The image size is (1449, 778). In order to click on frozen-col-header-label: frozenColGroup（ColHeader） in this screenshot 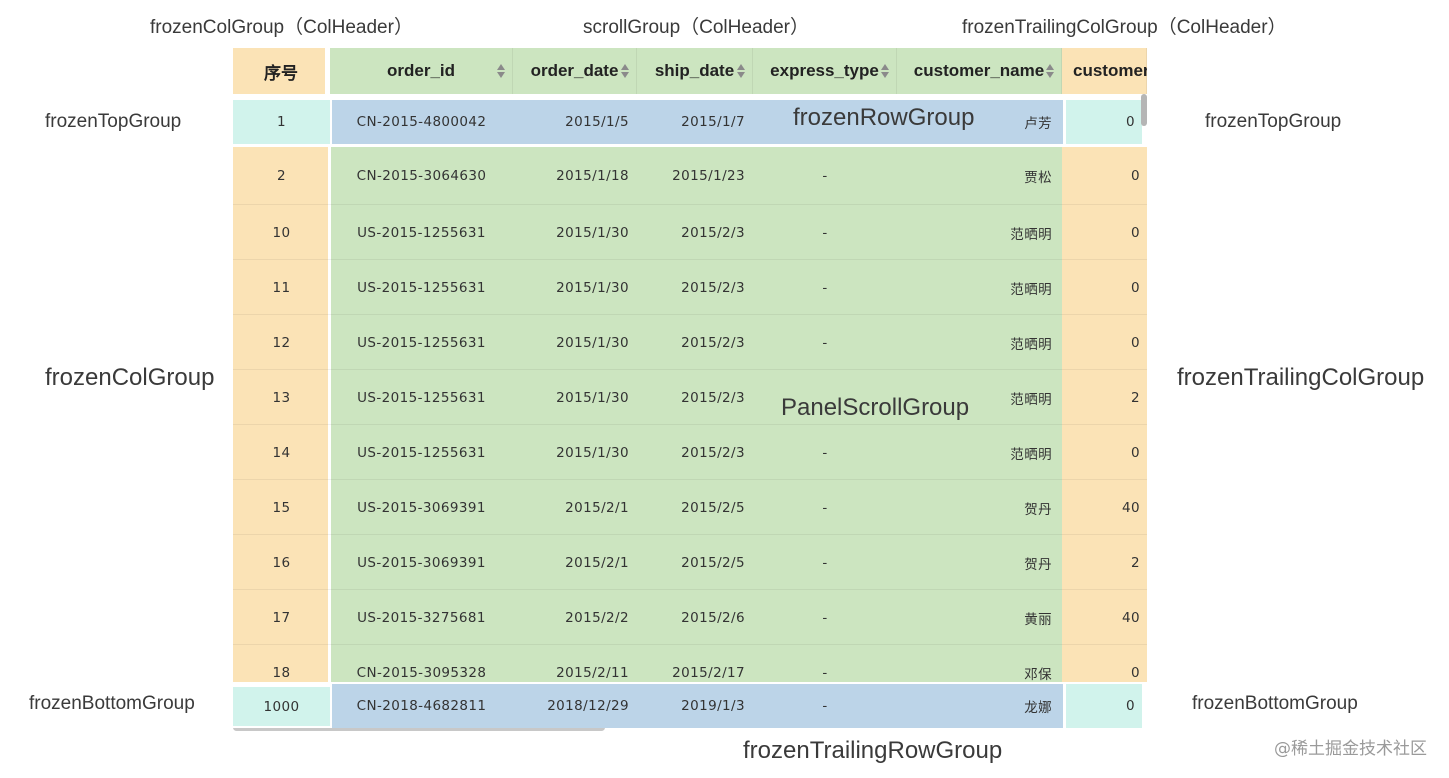, I will do `click(281, 27)`.